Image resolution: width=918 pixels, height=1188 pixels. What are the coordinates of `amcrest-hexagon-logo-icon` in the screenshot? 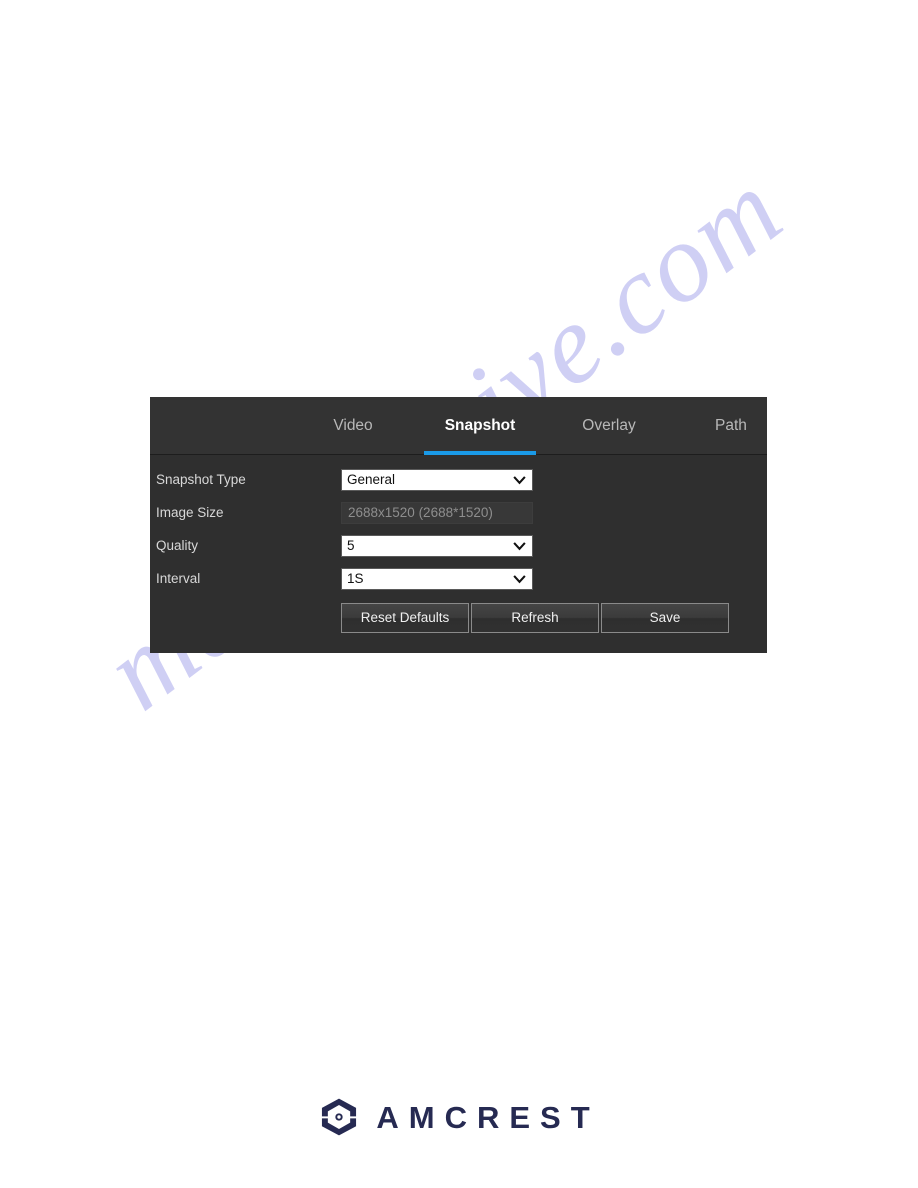 It's located at (339, 1117).